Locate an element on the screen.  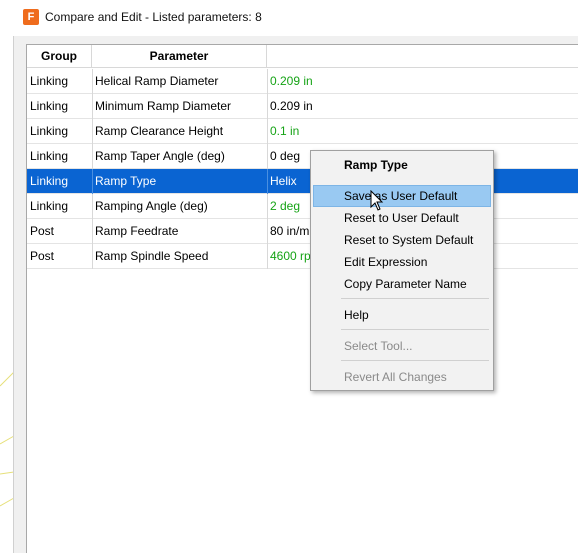
table-row: Post Ramp Spindle Speed 4600 rp is located at coordinates (302, 256).